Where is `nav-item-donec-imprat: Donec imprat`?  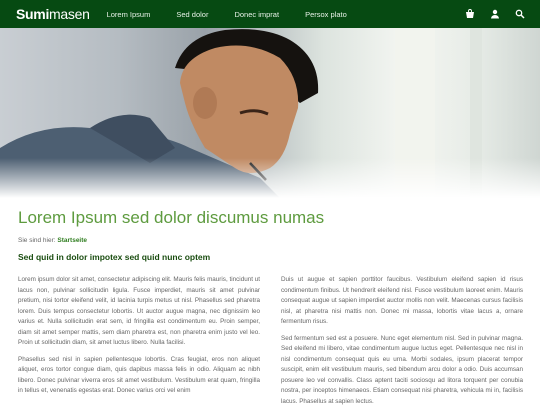 nav-item-donec-imprat: Donec imprat is located at coordinates (256, 14).